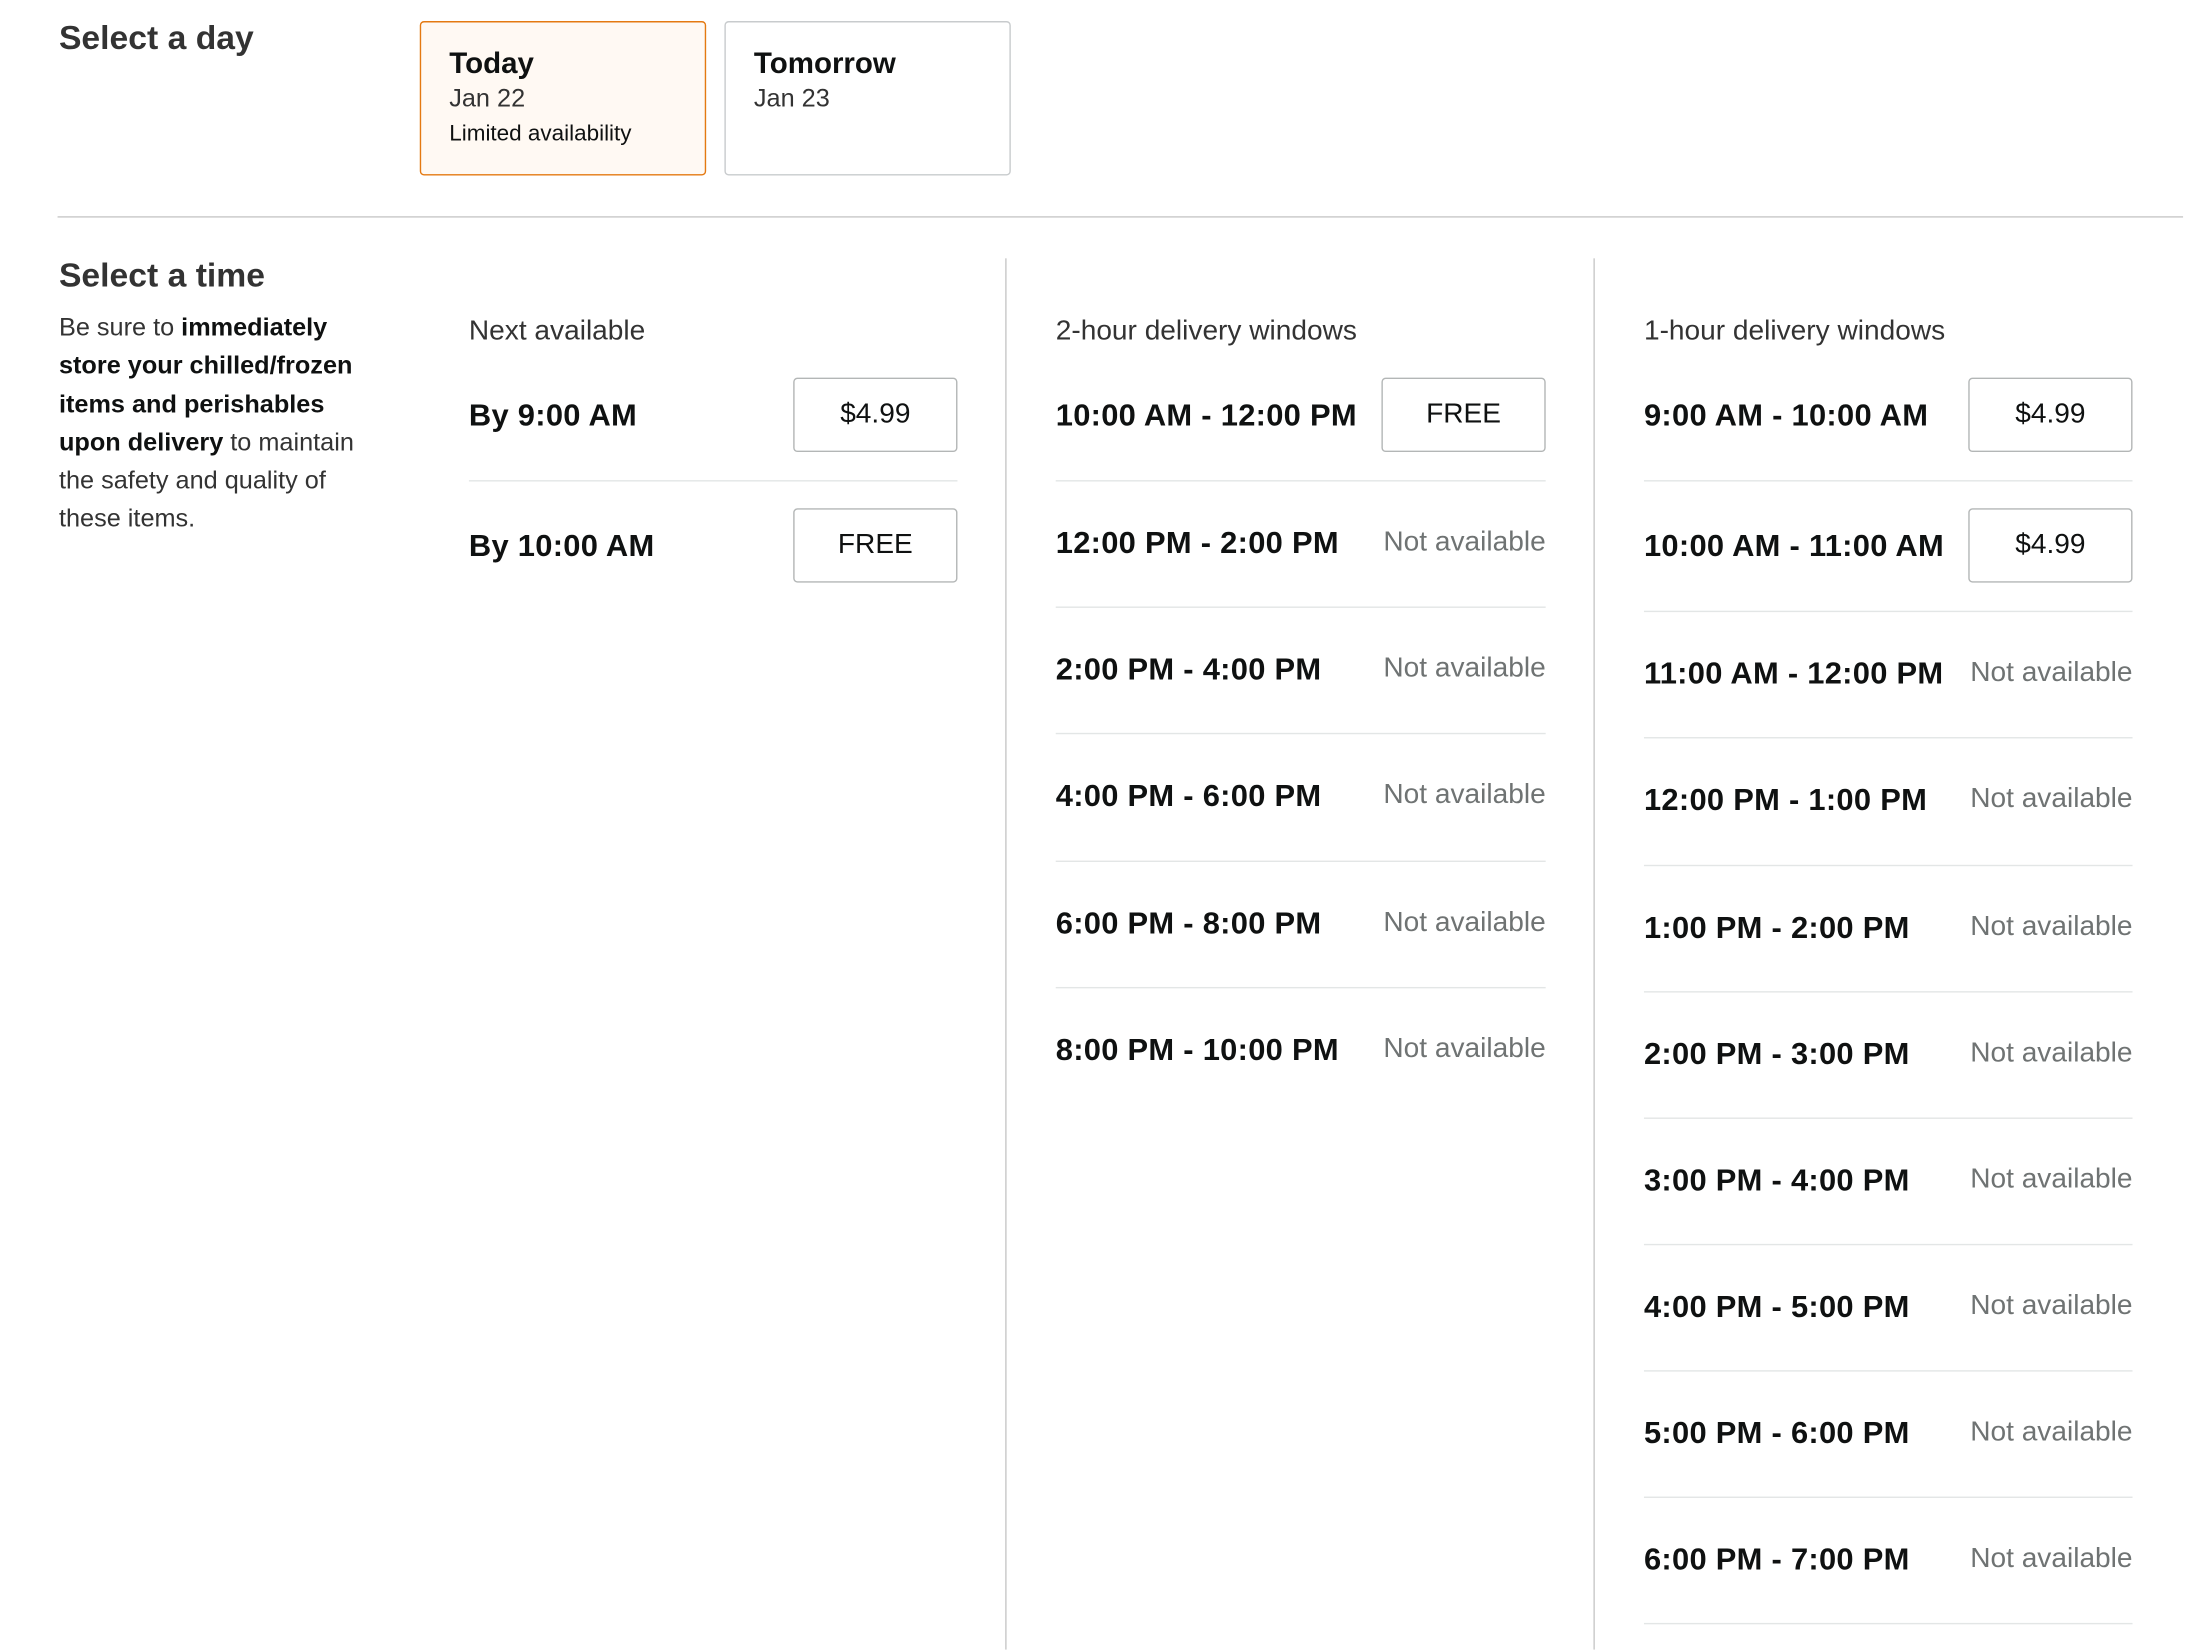 The image size is (2190, 1650). What do you see at coordinates (1206, 331) in the screenshot?
I see `column-heading: 2-hour delivery windows` at bounding box center [1206, 331].